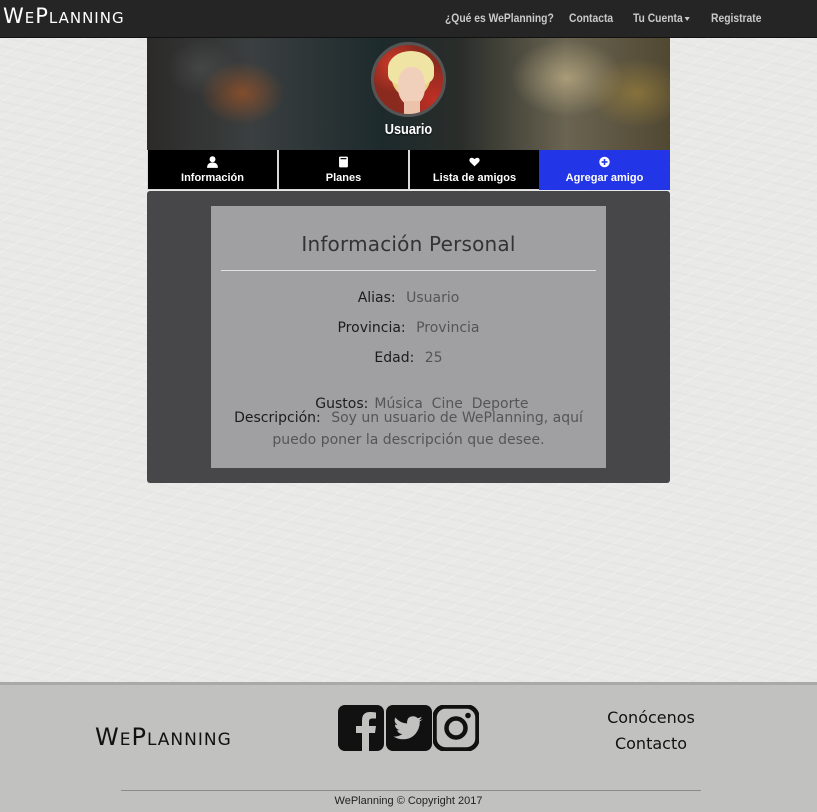 The height and width of the screenshot is (812, 817). What do you see at coordinates (448, 328) in the screenshot?
I see `provincia-value: Provincia` at bounding box center [448, 328].